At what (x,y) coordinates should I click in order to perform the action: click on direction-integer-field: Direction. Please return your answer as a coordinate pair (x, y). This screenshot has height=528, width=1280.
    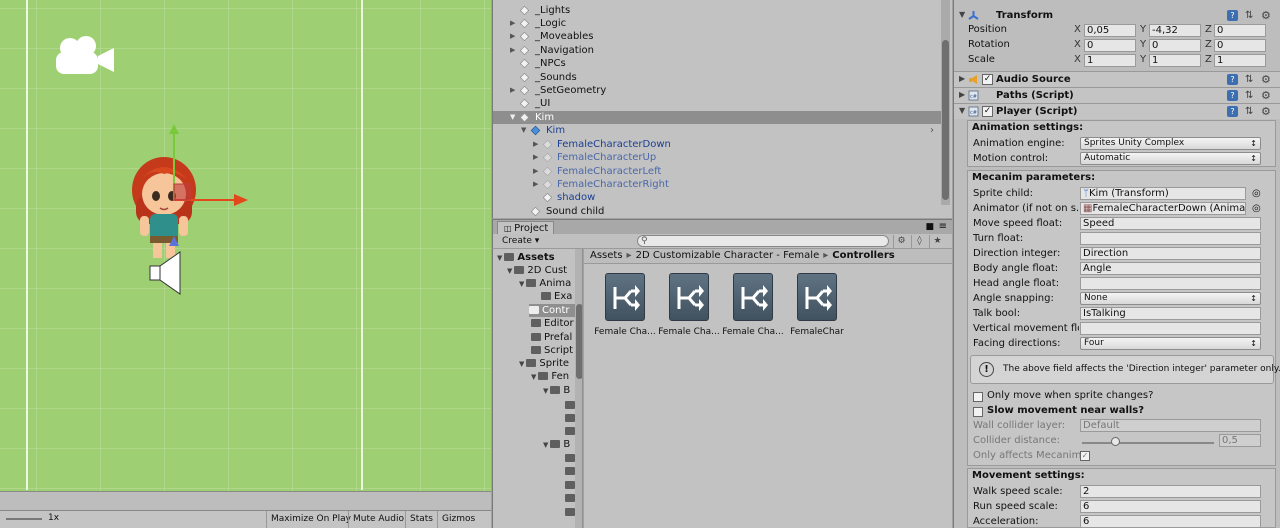
    Looking at the image, I should click on (1170, 253).